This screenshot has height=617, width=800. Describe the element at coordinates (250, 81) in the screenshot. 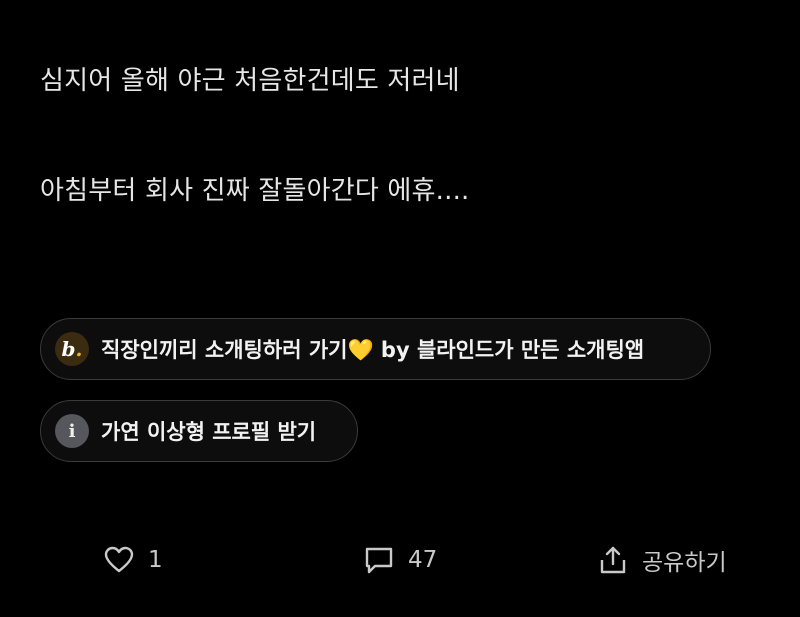

I see `post-text-line: 심지어 올해 야근 처음한건데도 저러네` at that location.